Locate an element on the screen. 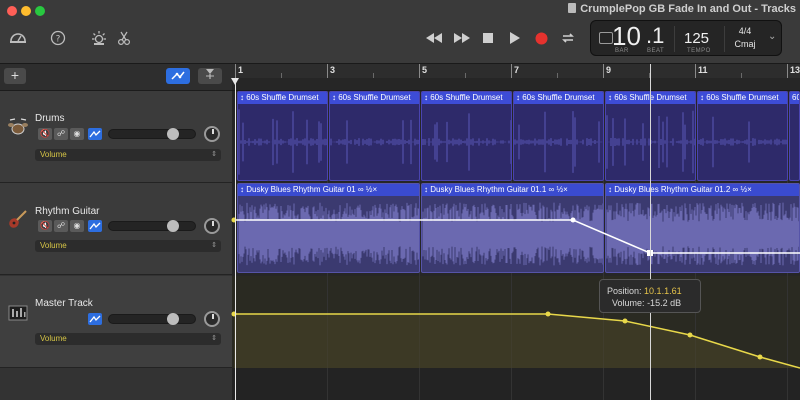 The width and height of the screenshot is (800, 400). tooltip-position-label: Position: is located at coordinates (624, 291).